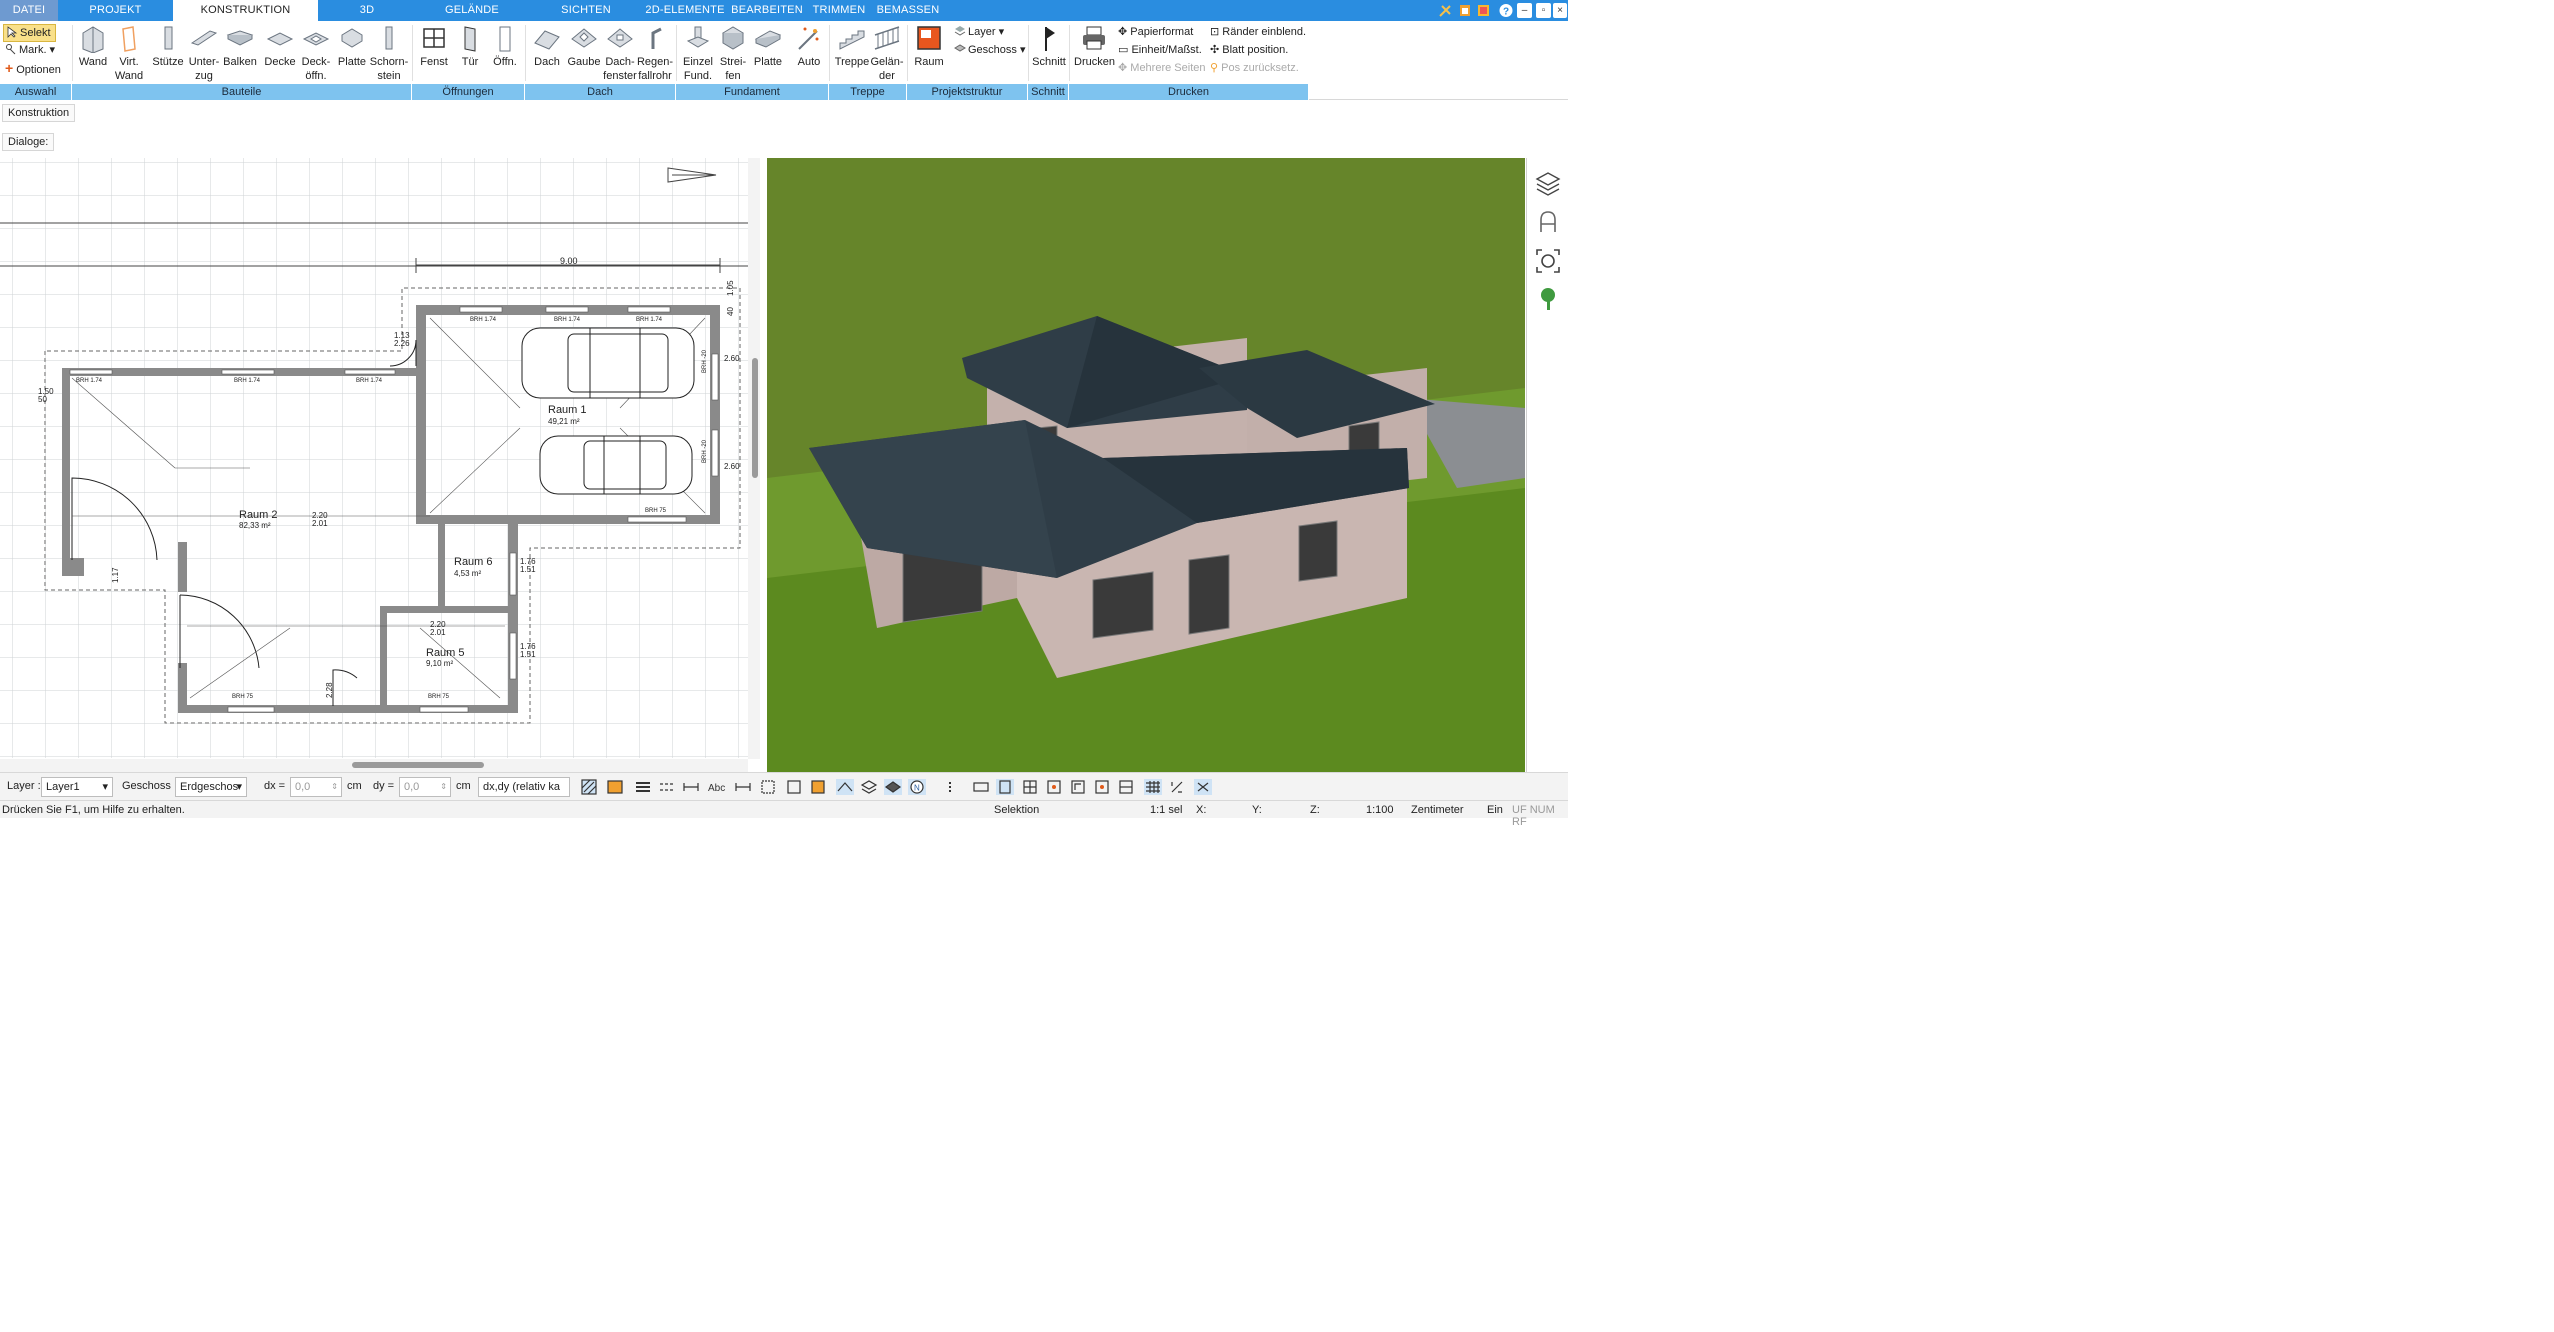 The height and width of the screenshot is (1332, 2554). I want to click on center-snap-icon, so click(1102, 787).